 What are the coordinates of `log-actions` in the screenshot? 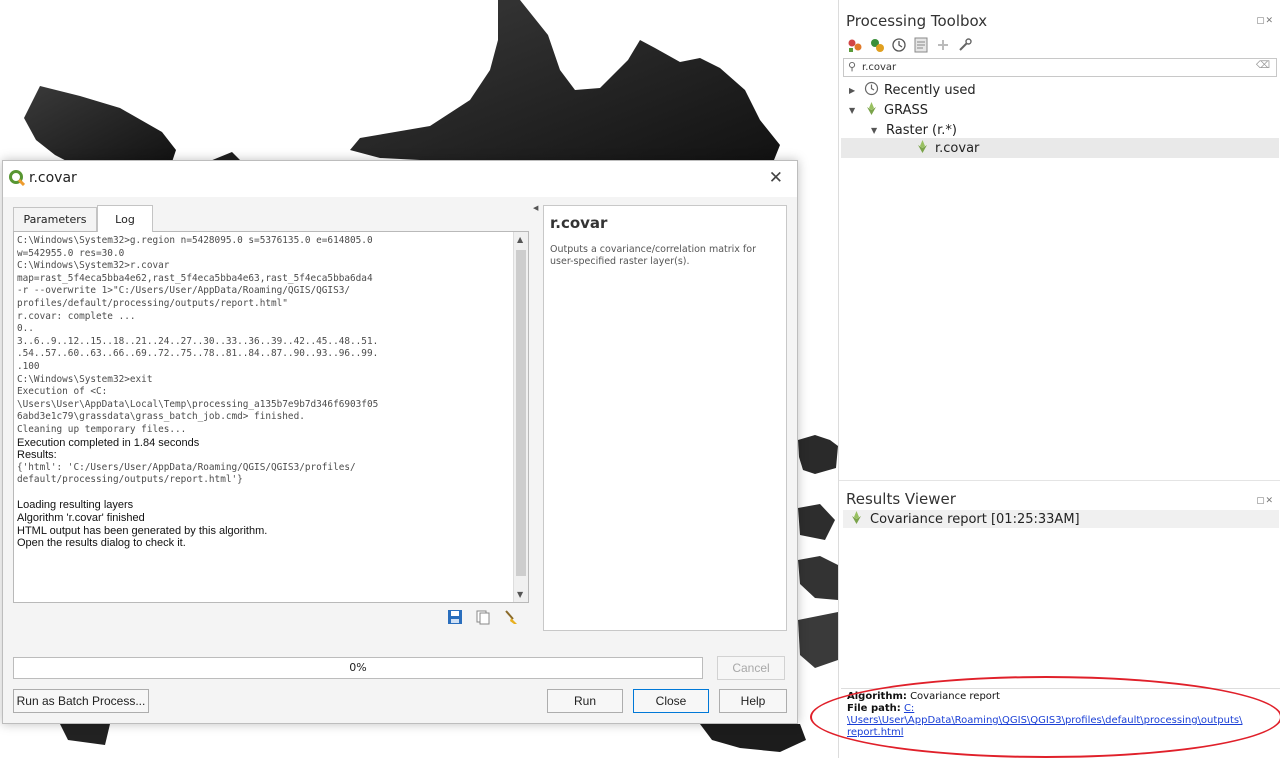 It's located at (483, 618).